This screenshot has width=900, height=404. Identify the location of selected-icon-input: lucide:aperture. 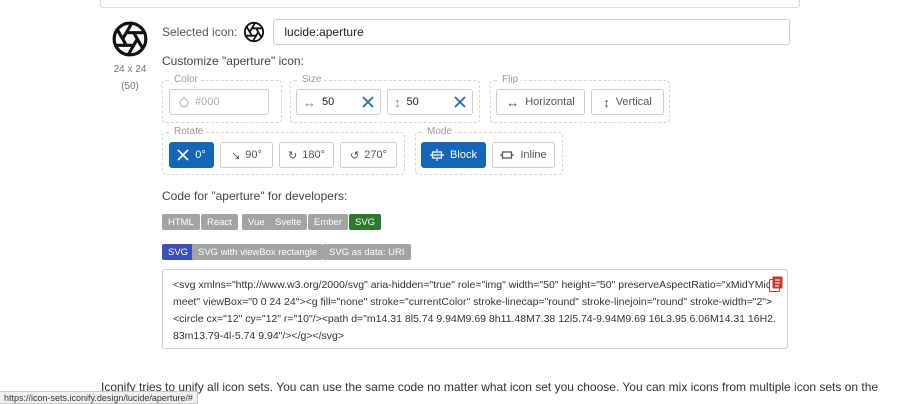
(531, 32).